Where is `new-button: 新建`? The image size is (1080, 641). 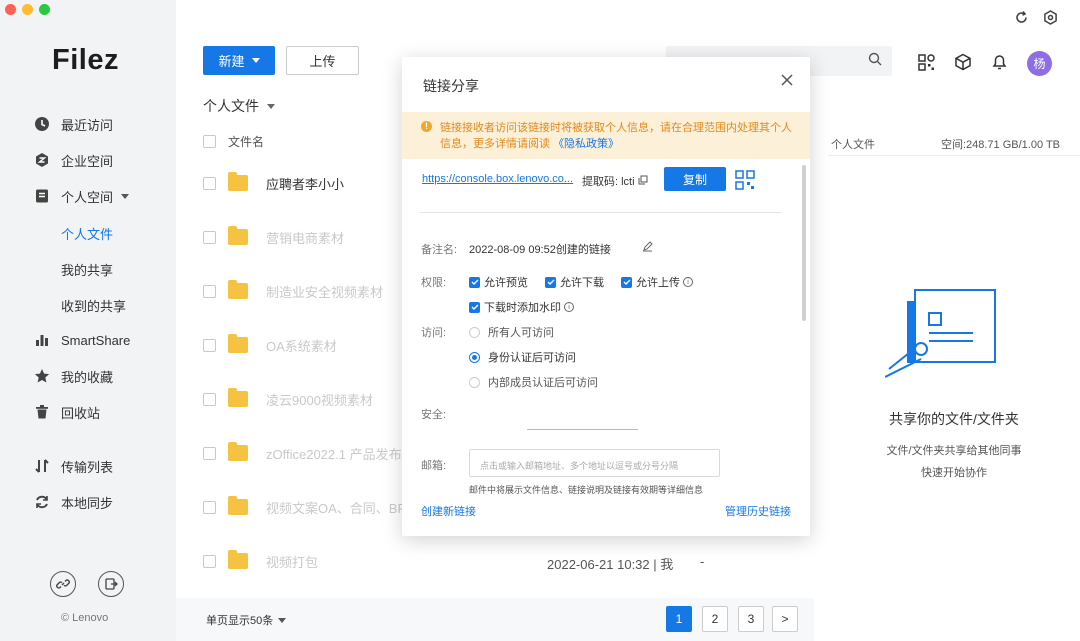 new-button: 新建 is located at coordinates (239, 60).